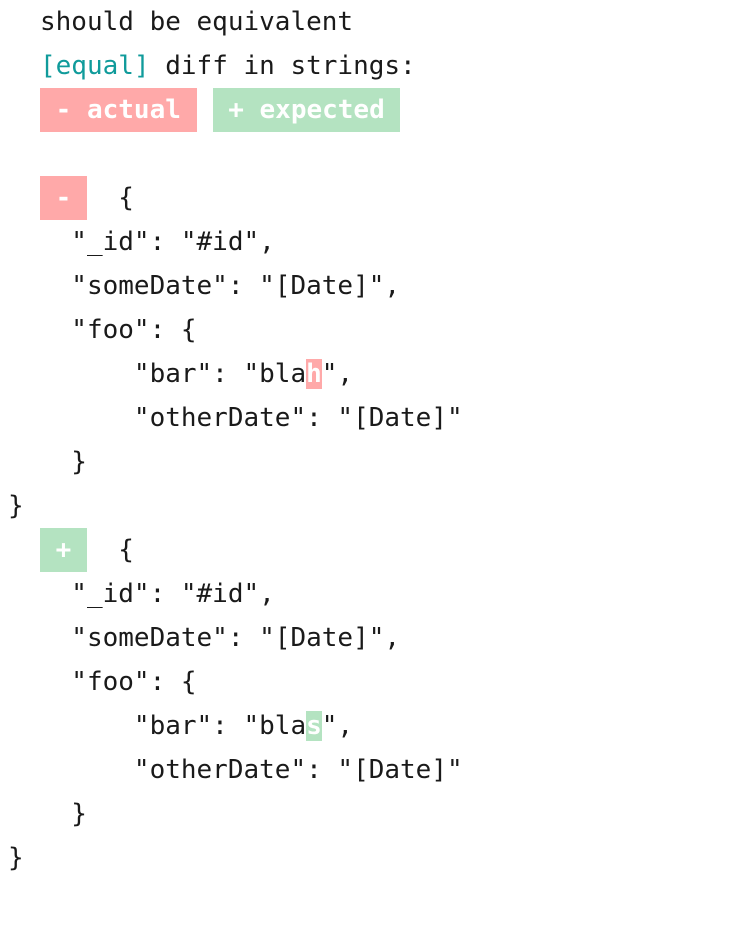  What do you see at coordinates (63, 814) in the screenshot?
I see `expected-inner-close-brace: }` at bounding box center [63, 814].